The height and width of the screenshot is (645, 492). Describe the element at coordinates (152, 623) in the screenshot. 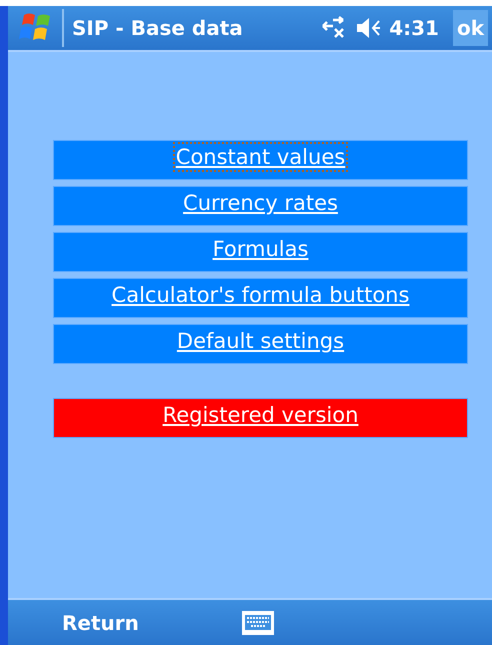

I see `return-soft-key: Return` at that location.